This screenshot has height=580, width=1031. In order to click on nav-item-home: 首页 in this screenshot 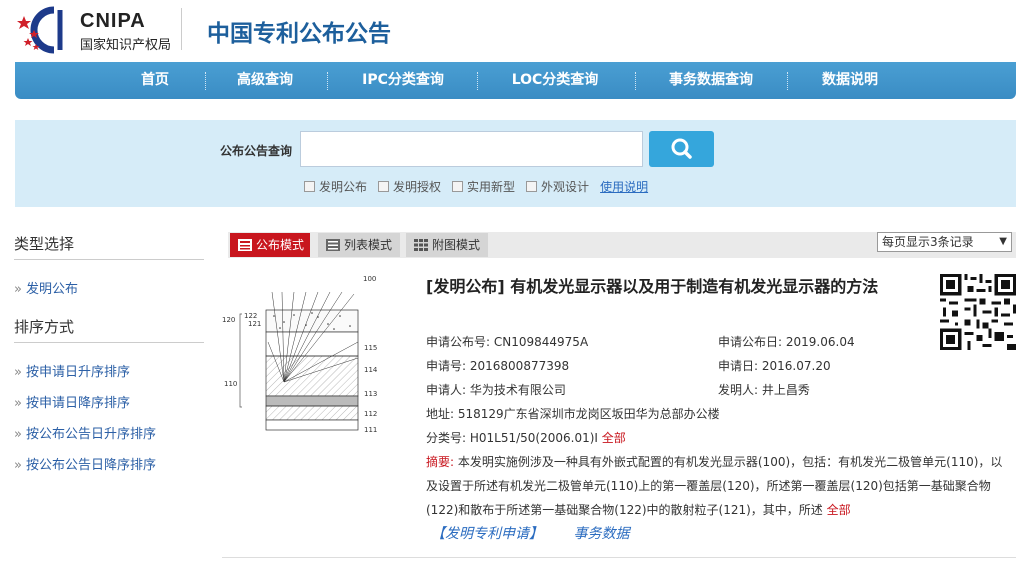, I will do `click(155, 80)`.